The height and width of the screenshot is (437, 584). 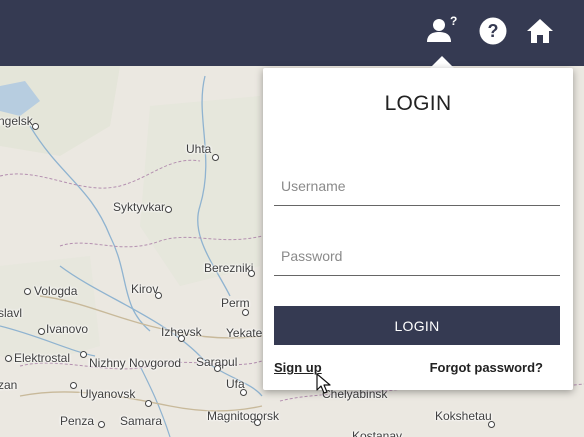 I want to click on city-label: Kostanay, so click(x=377, y=433).